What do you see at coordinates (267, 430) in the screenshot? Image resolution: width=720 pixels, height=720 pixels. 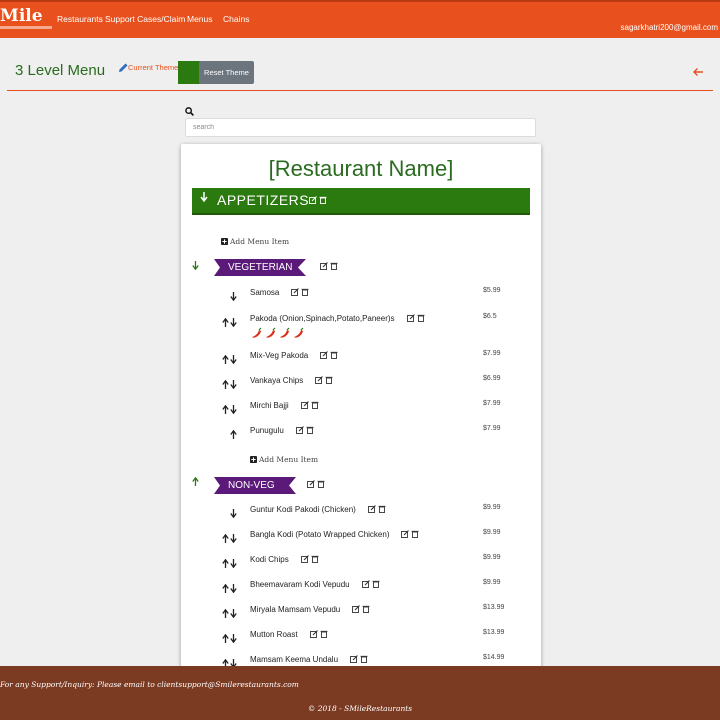 I see `menu-item-name: Punugulu` at bounding box center [267, 430].